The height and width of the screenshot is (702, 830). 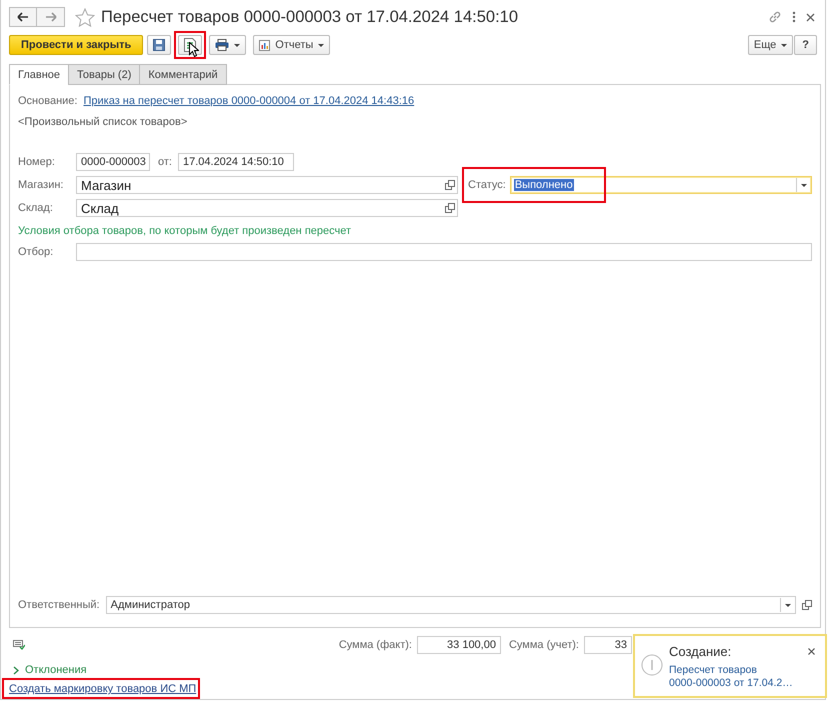 I want to click on link-icon, so click(x=775, y=17).